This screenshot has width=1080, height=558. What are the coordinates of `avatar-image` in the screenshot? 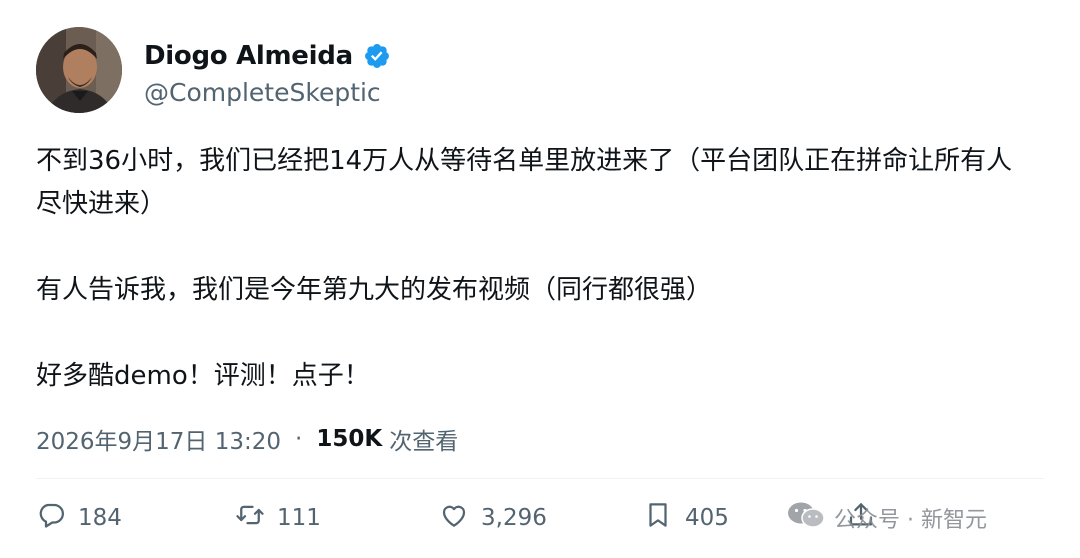 It's located at (79, 70).